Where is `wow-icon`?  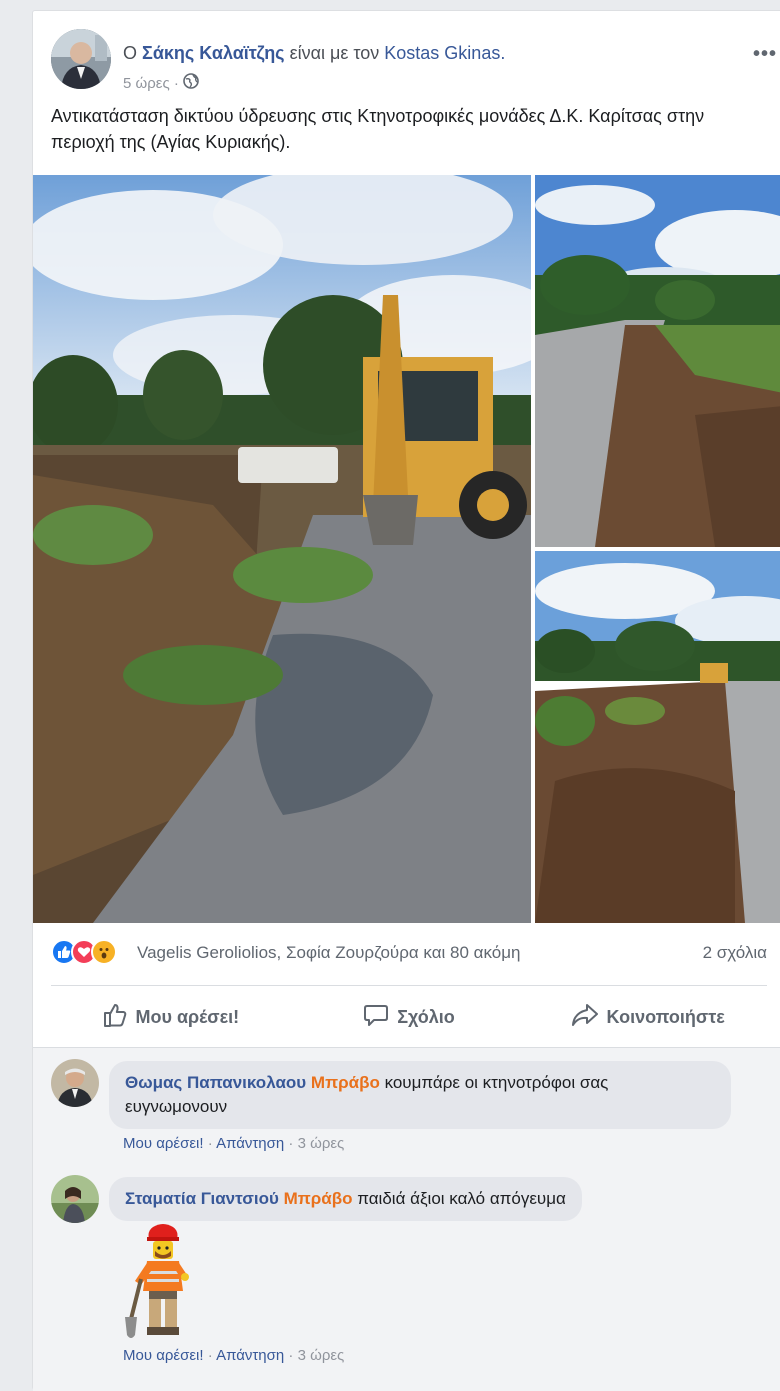
wow-icon is located at coordinates (104, 952).